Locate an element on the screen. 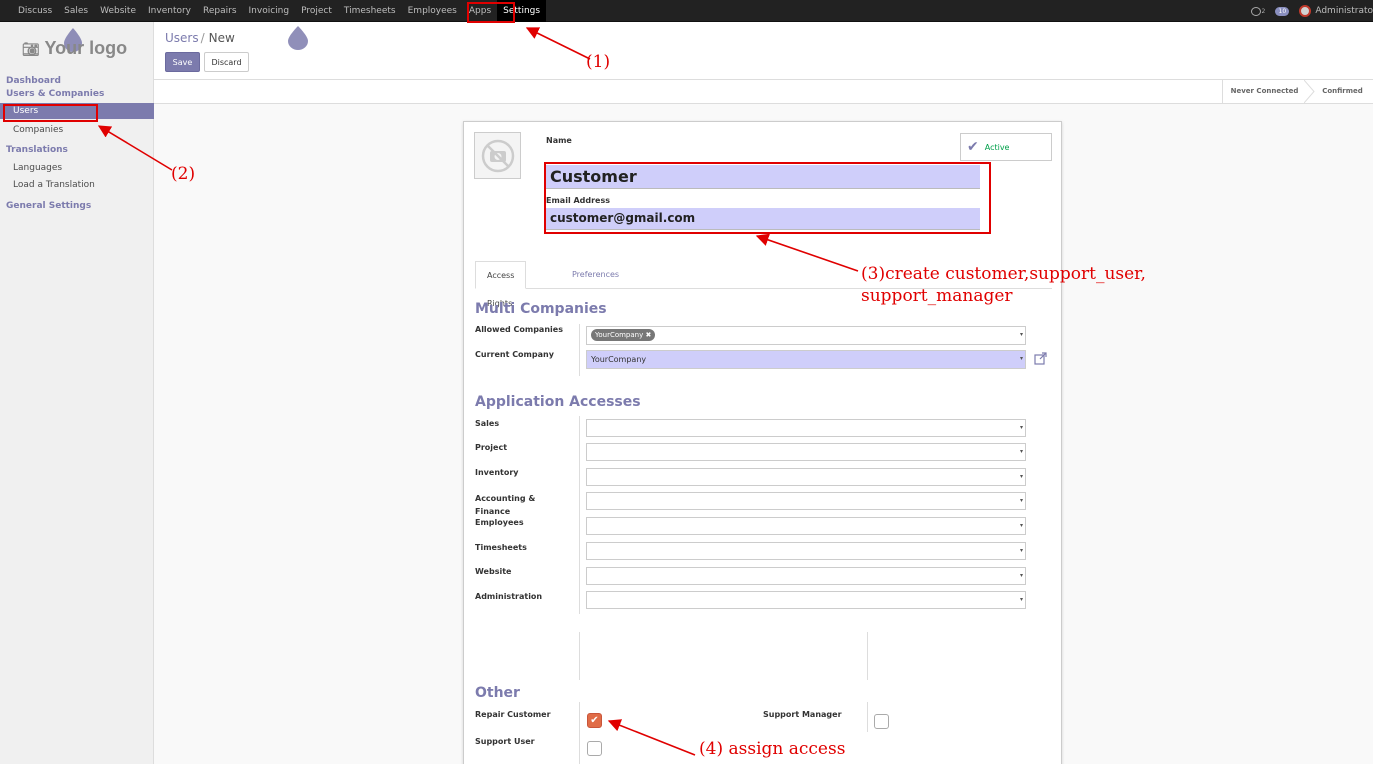  menu-repairs: Repairs is located at coordinates (220, 11).